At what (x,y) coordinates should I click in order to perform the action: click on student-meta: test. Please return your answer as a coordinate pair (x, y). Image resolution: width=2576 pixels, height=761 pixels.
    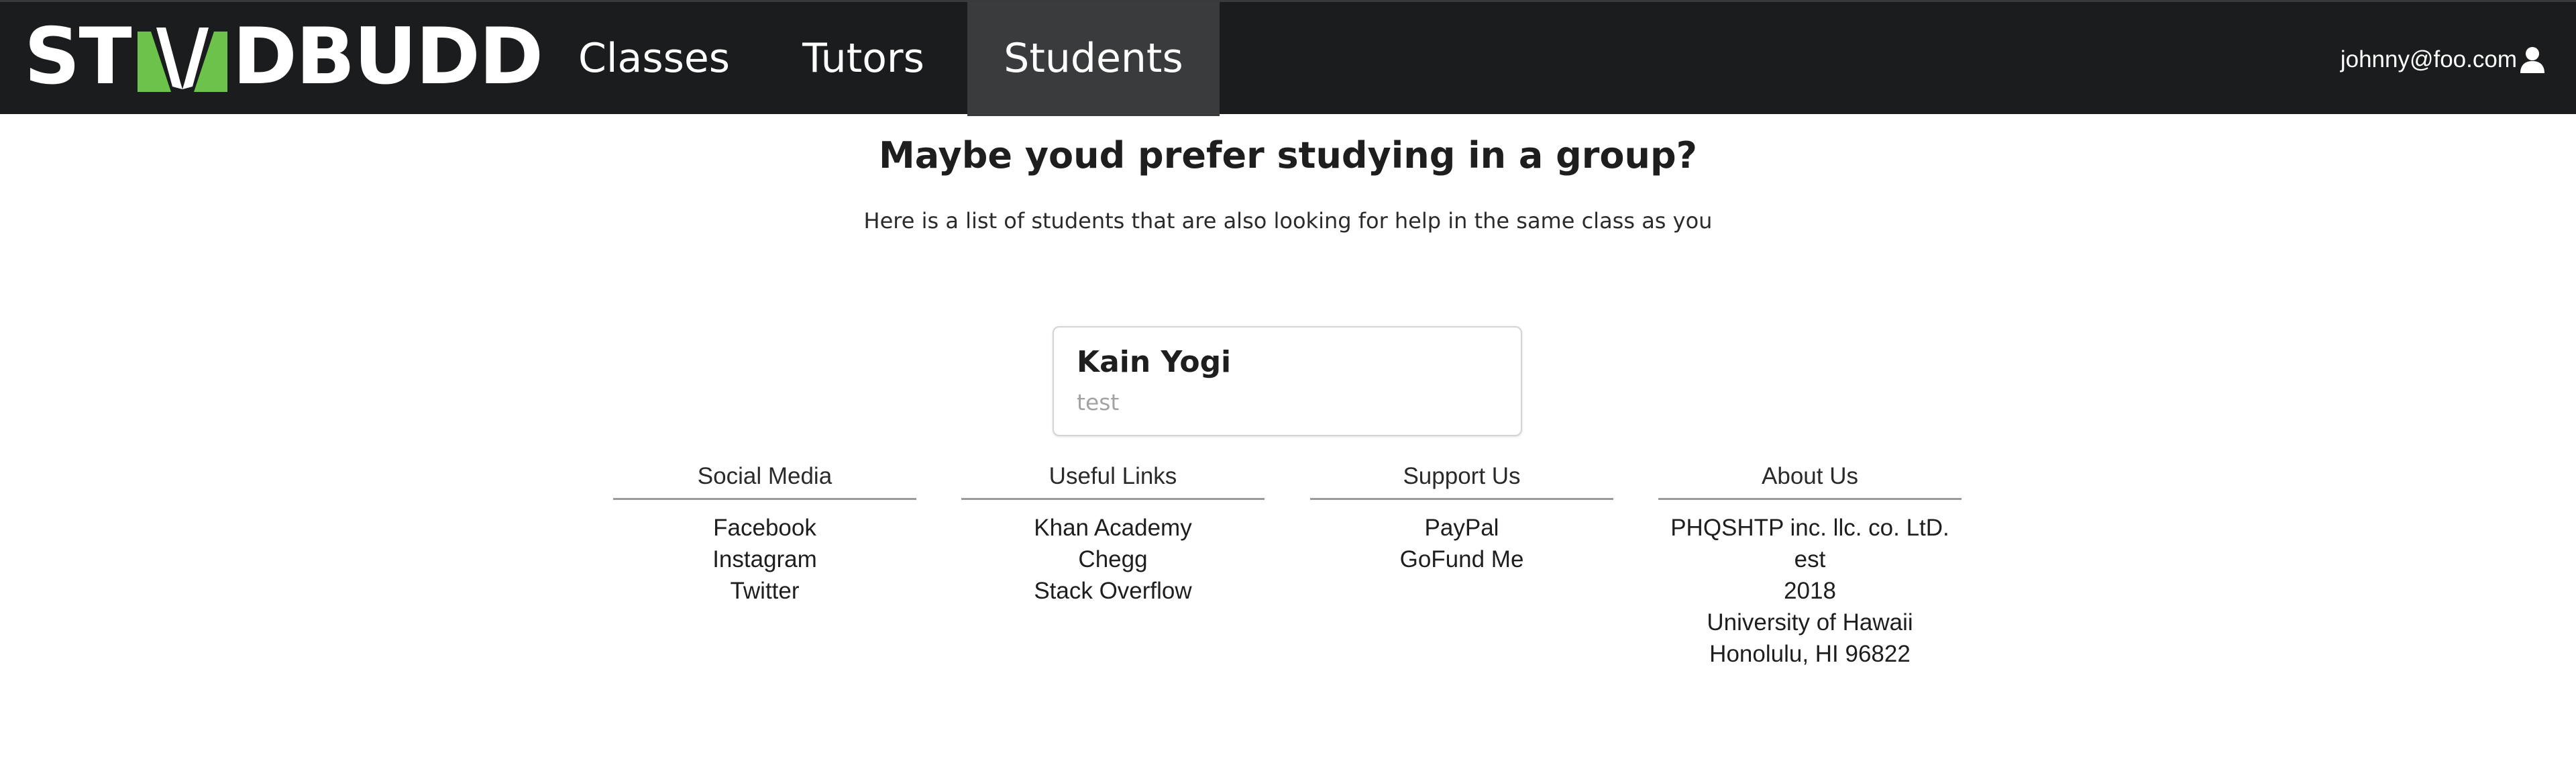
    Looking at the image, I should click on (1098, 402).